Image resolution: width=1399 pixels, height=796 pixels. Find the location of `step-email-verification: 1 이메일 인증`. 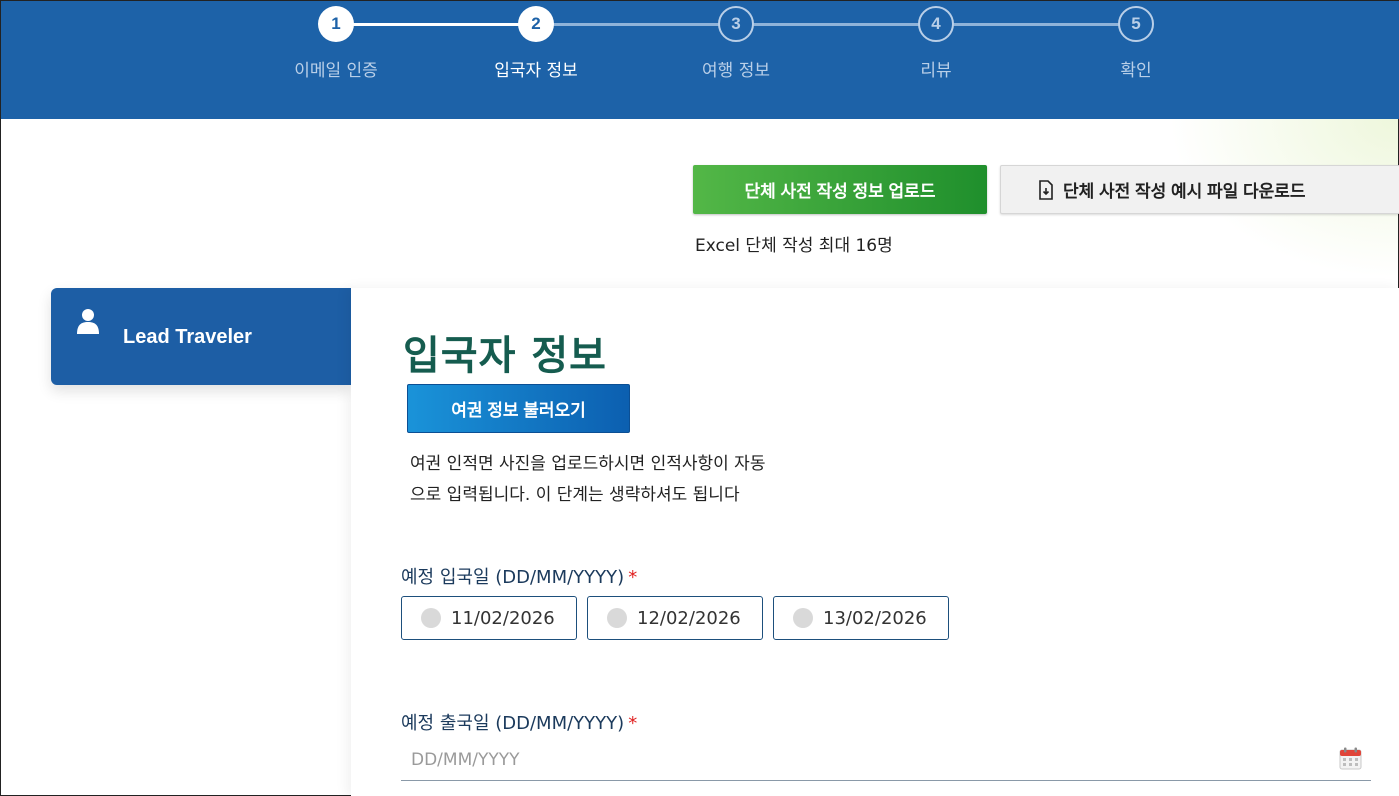

step-email-verification: 1 이메일 인증 is located at coordinates (336, 43).